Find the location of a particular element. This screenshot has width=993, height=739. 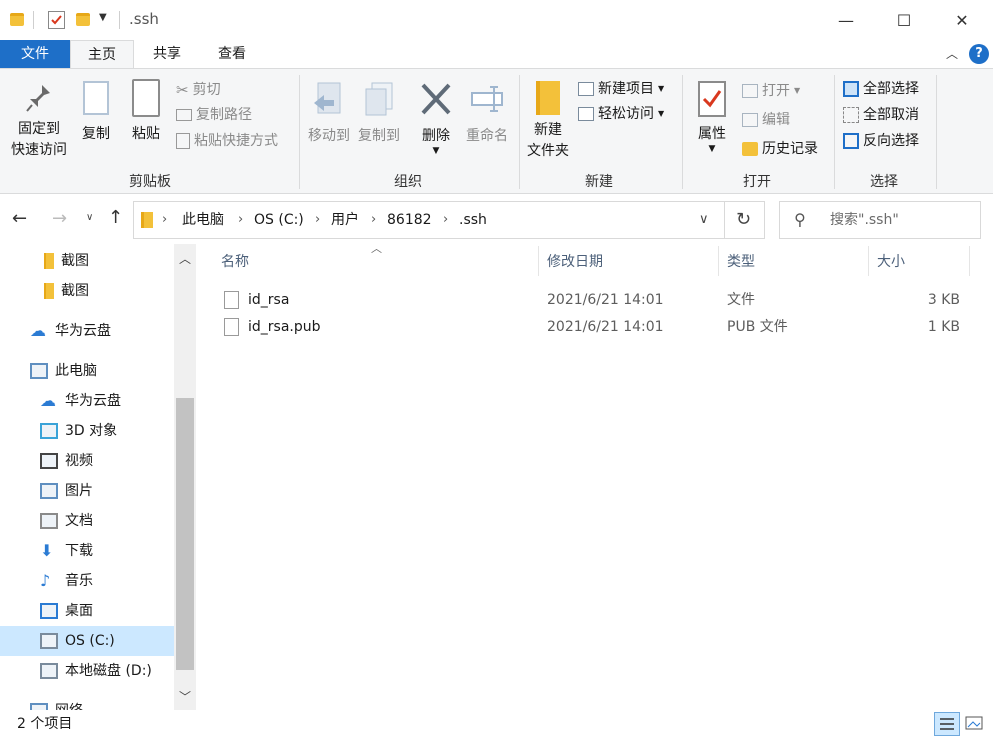

nav-item-label: 截图 is located at coordinates (75, 261).